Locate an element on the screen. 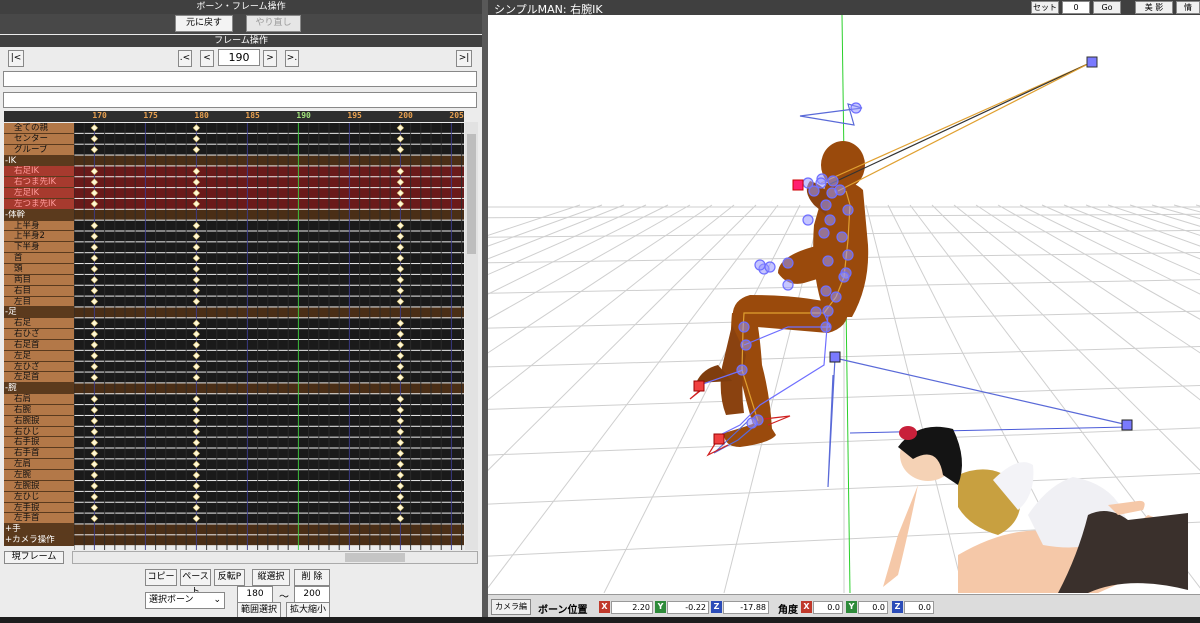 The image size is (1200, 623). bone-row-label: 左足 is located at coordinates (39, 356).